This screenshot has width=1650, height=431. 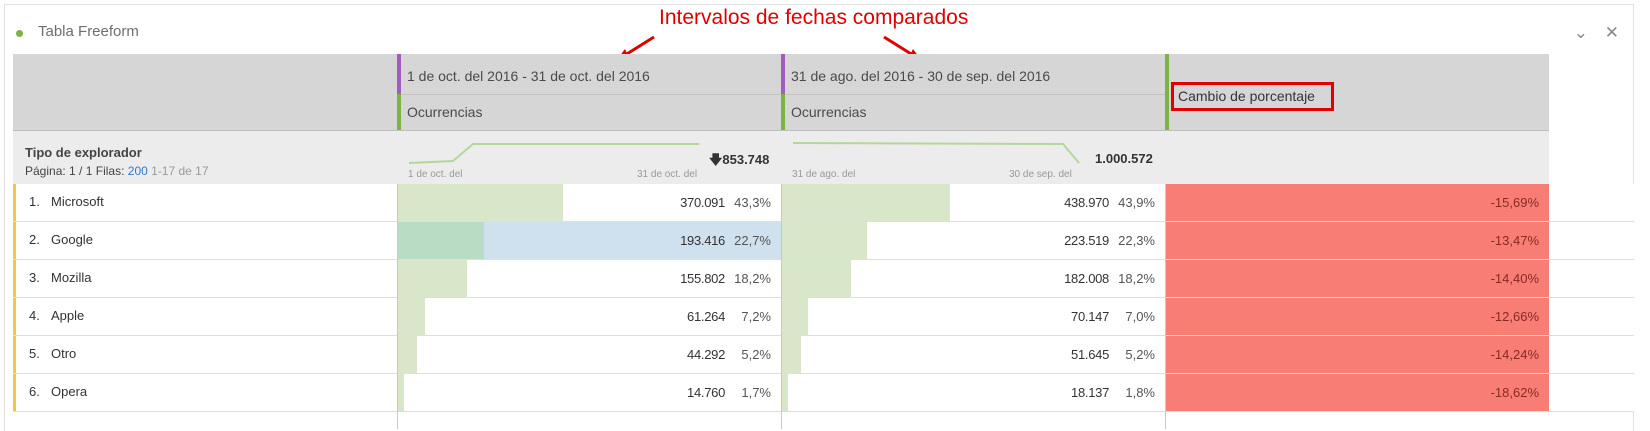 What do you see at coordinates (397, 306) in the screenshot?
I see `column-divider` at bounding box center [397, 306].